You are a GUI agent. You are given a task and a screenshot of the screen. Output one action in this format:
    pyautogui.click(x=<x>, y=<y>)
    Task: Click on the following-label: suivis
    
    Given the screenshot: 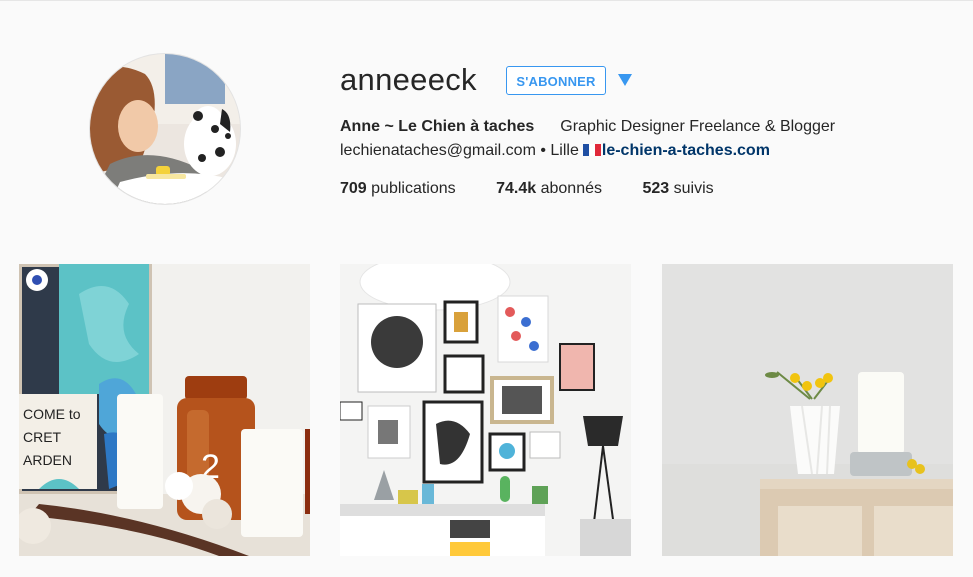 What is the action you would take?
    pyautogui.click(x=693, y=188)
    